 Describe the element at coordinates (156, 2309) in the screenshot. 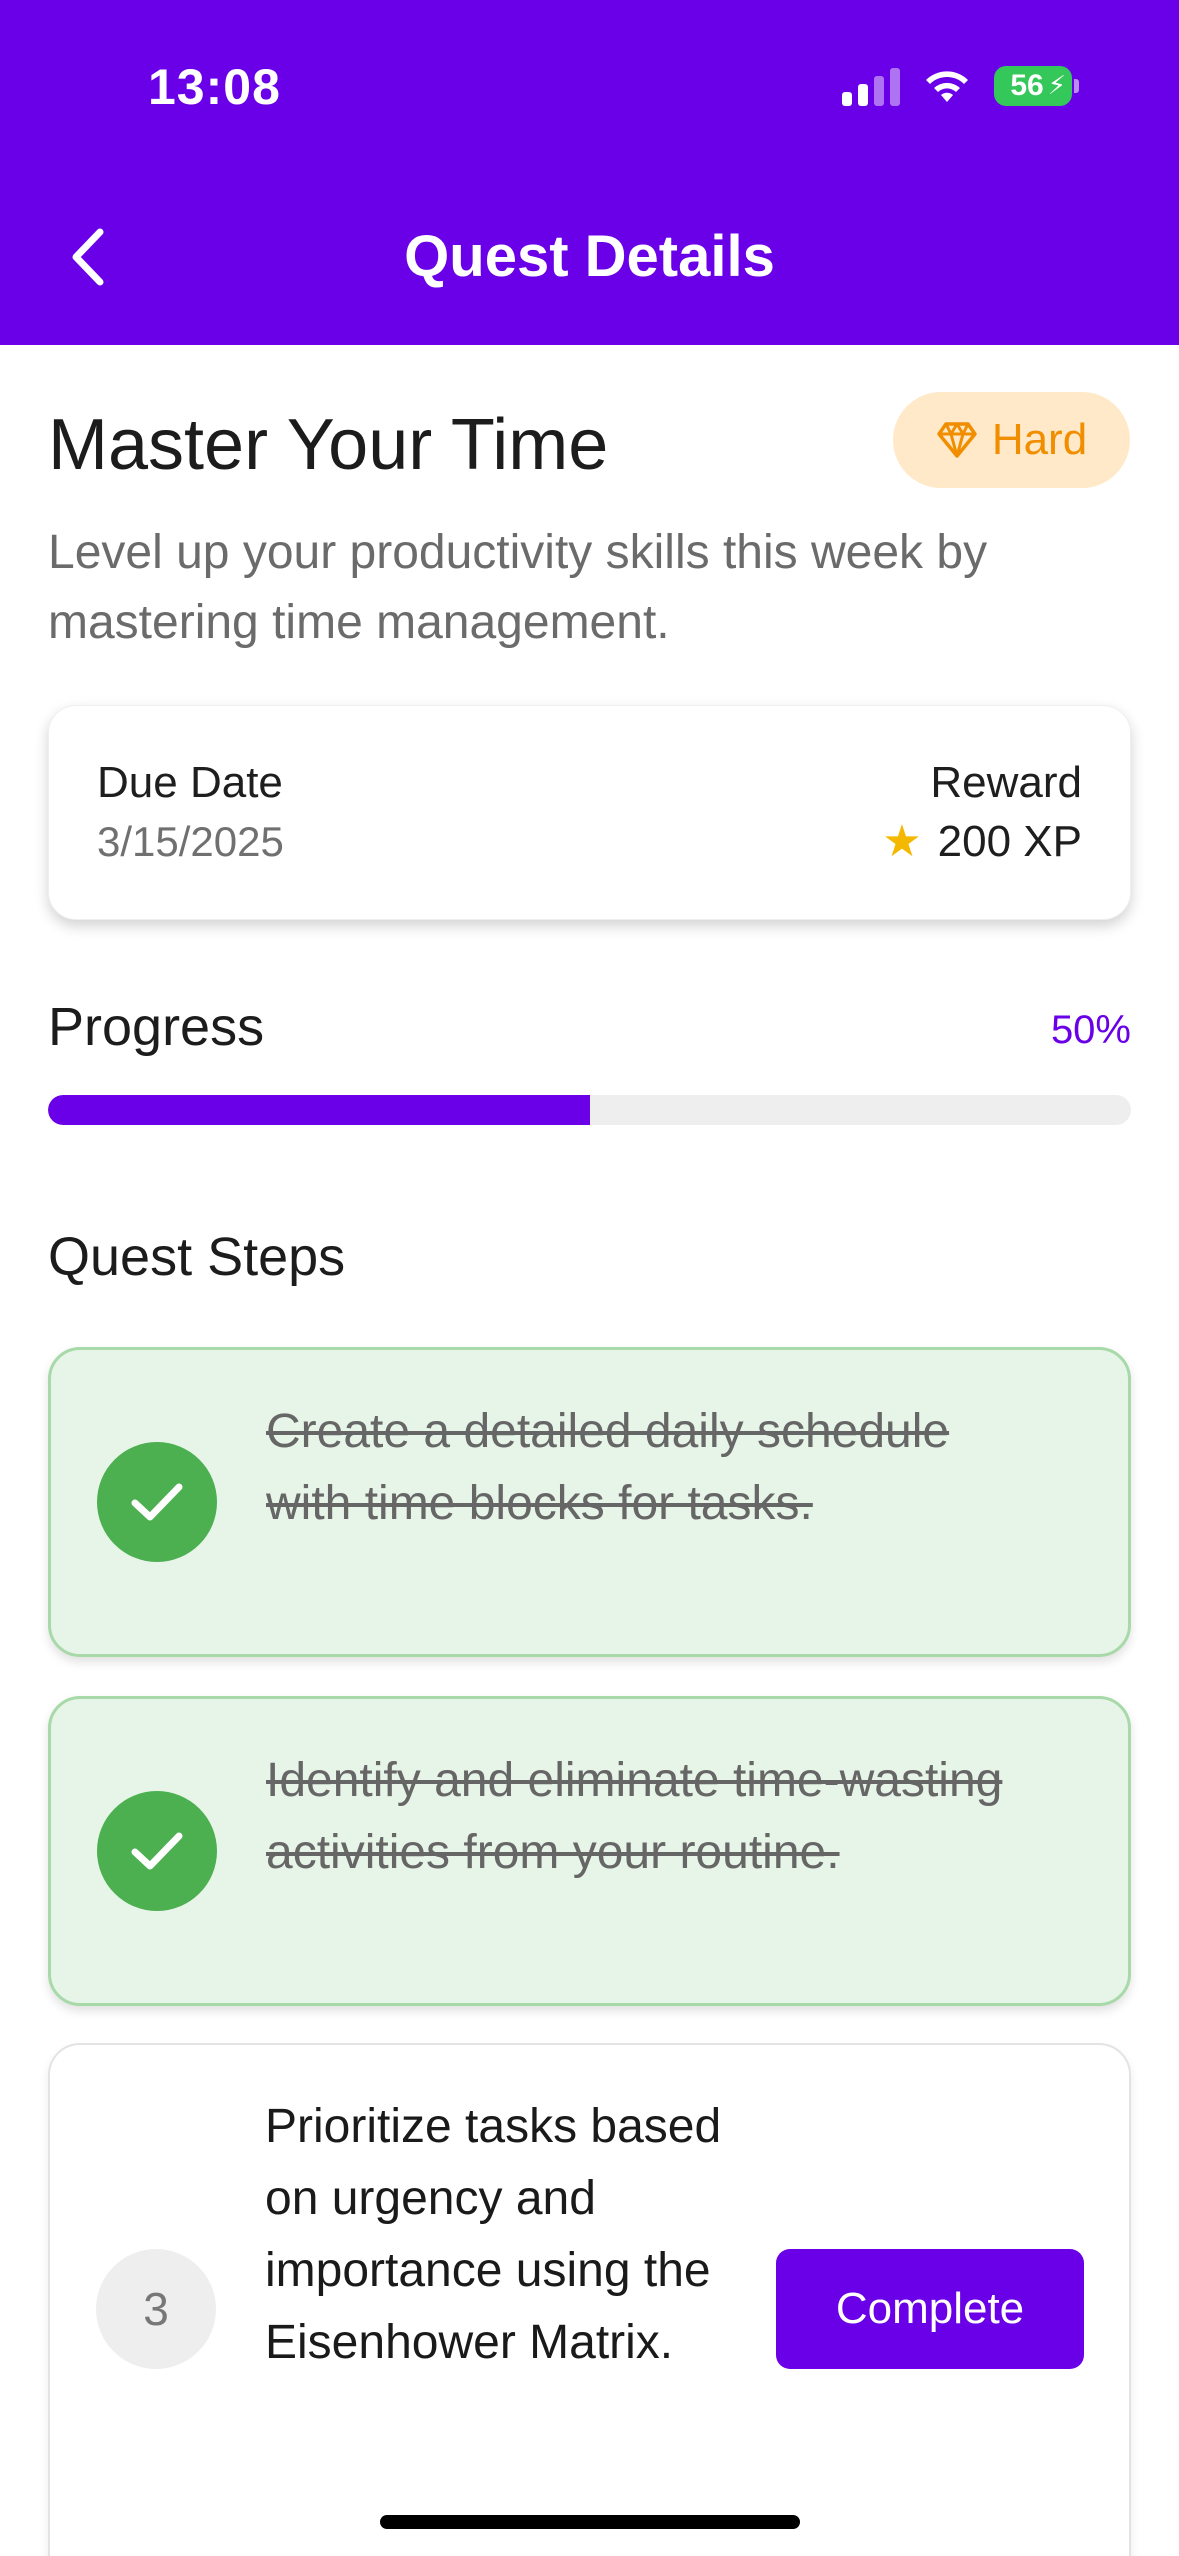

I see `step-number: 3` at that location.